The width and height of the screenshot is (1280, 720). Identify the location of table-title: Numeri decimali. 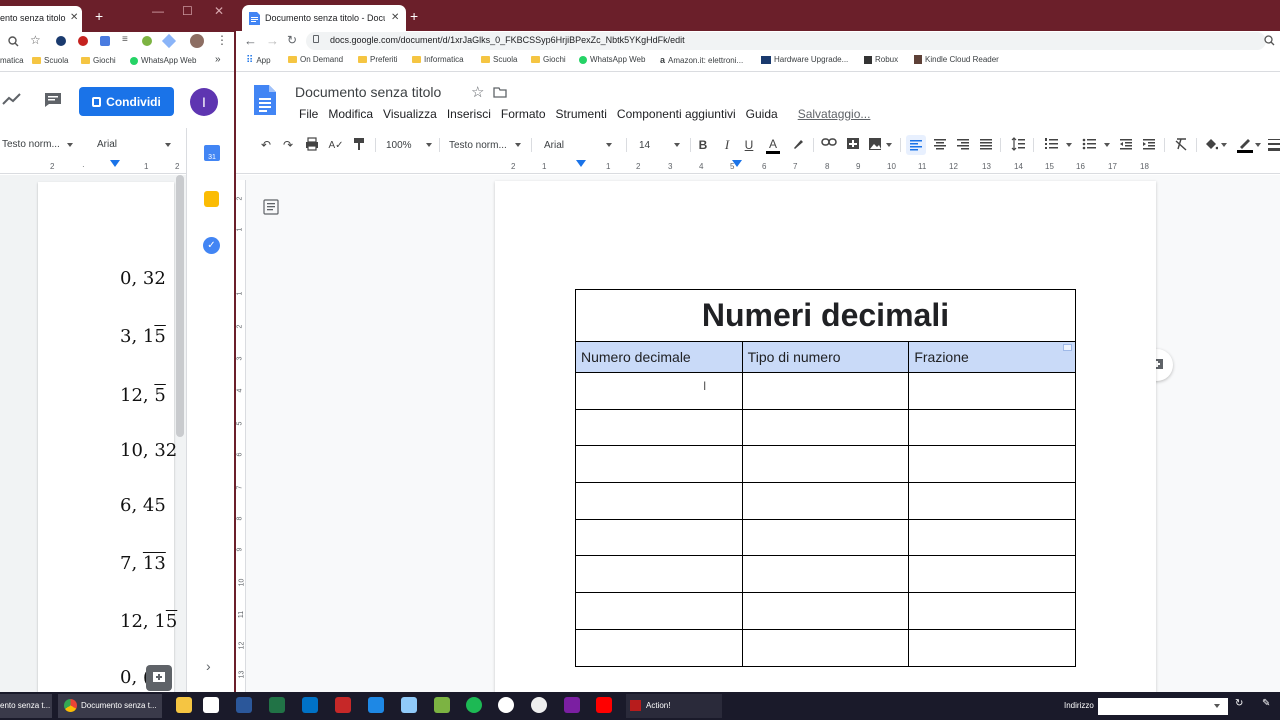
(825, 315).